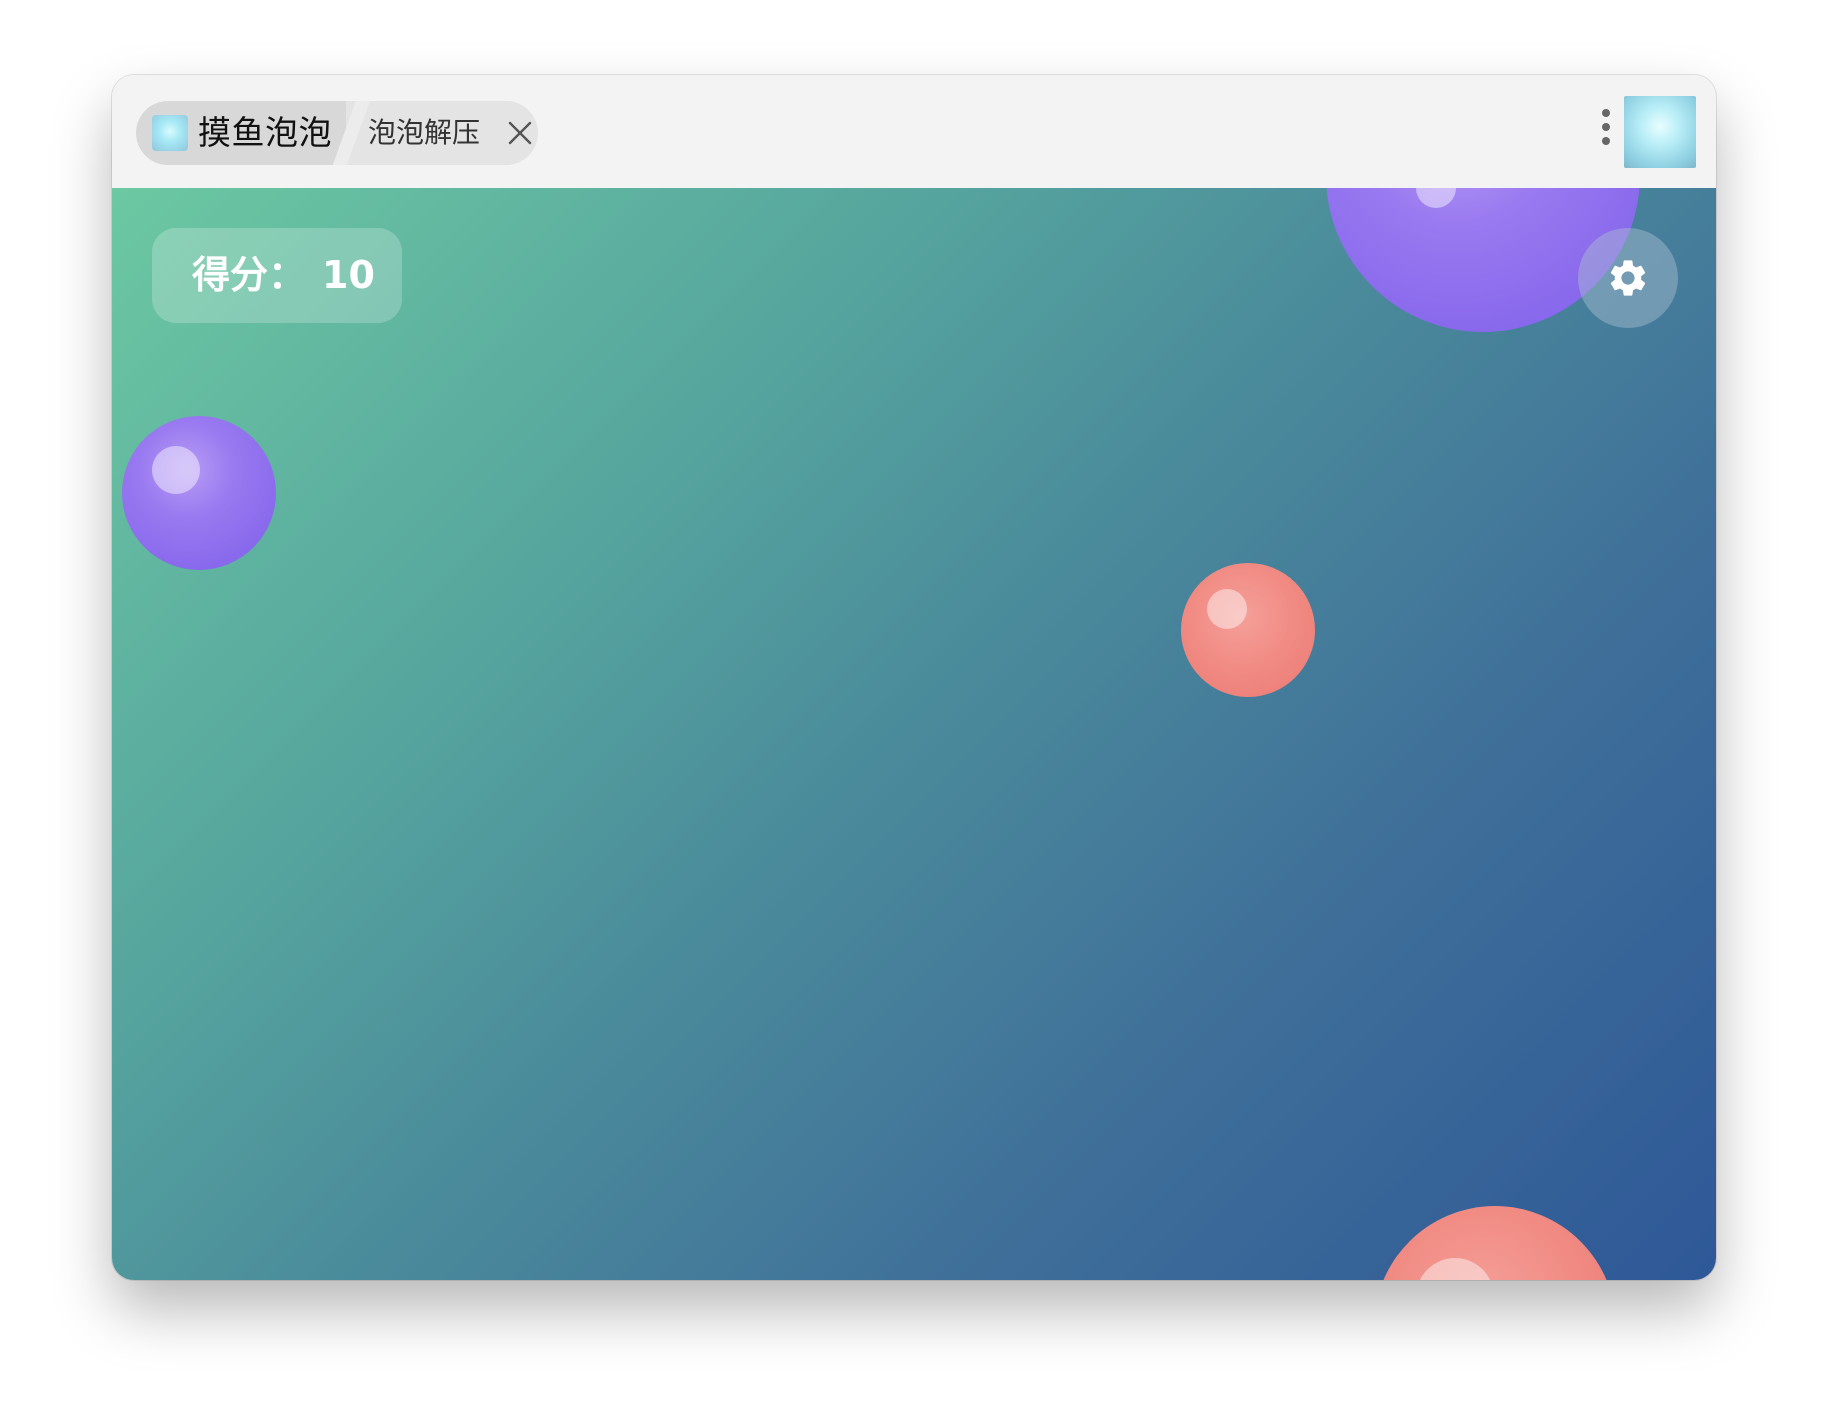  I want to click on tab-title: 泡泡解压, so click(424, 133).